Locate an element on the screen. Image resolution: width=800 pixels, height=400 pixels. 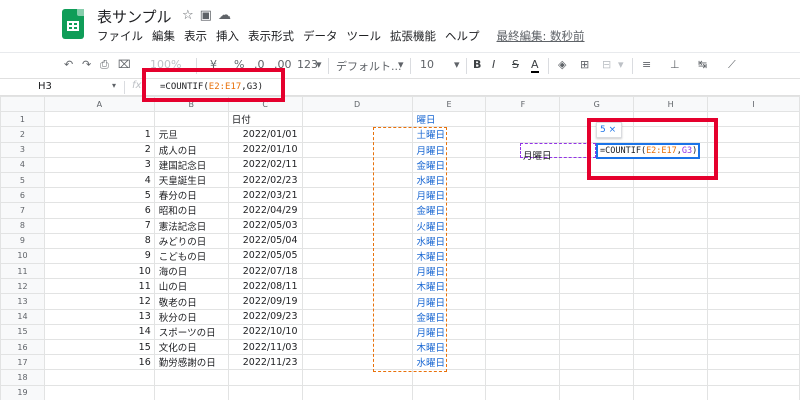
cell-b: 秋分の日 is located at coordinates (191, 316).